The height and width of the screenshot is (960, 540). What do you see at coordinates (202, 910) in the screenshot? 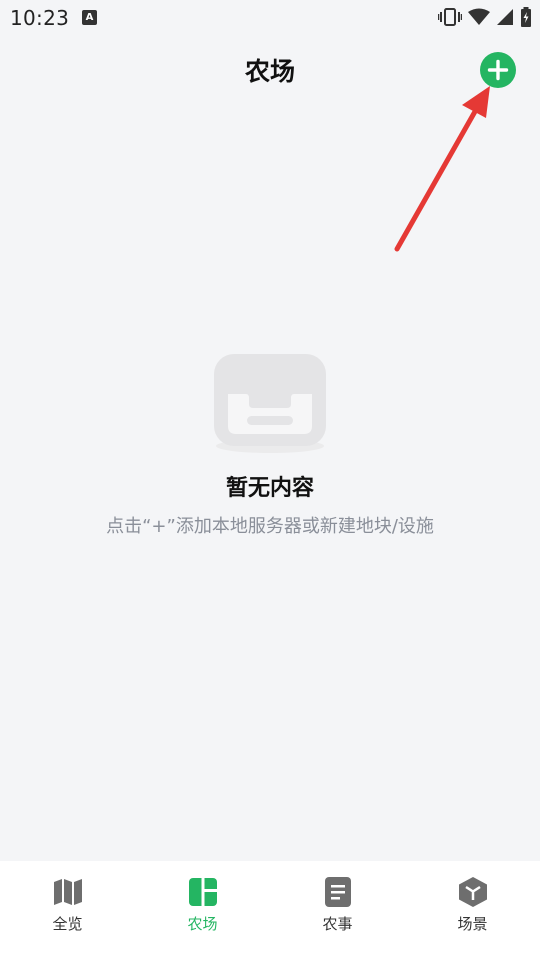
I see `nav-item-farm: 农场` at bounding box center [202, 910].